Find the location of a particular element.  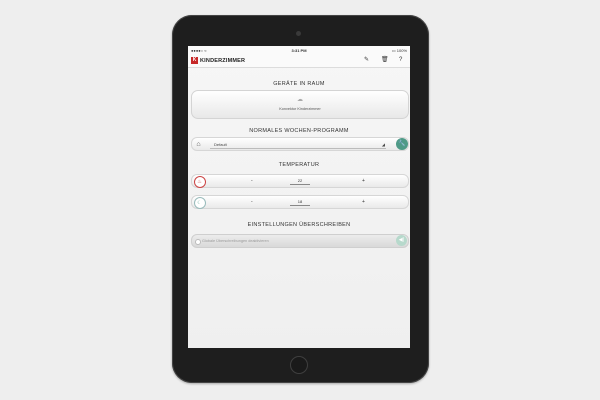

program-section-title: NORMALES WOCHEN-PROGRAMM is located at coordinates (299, 131).